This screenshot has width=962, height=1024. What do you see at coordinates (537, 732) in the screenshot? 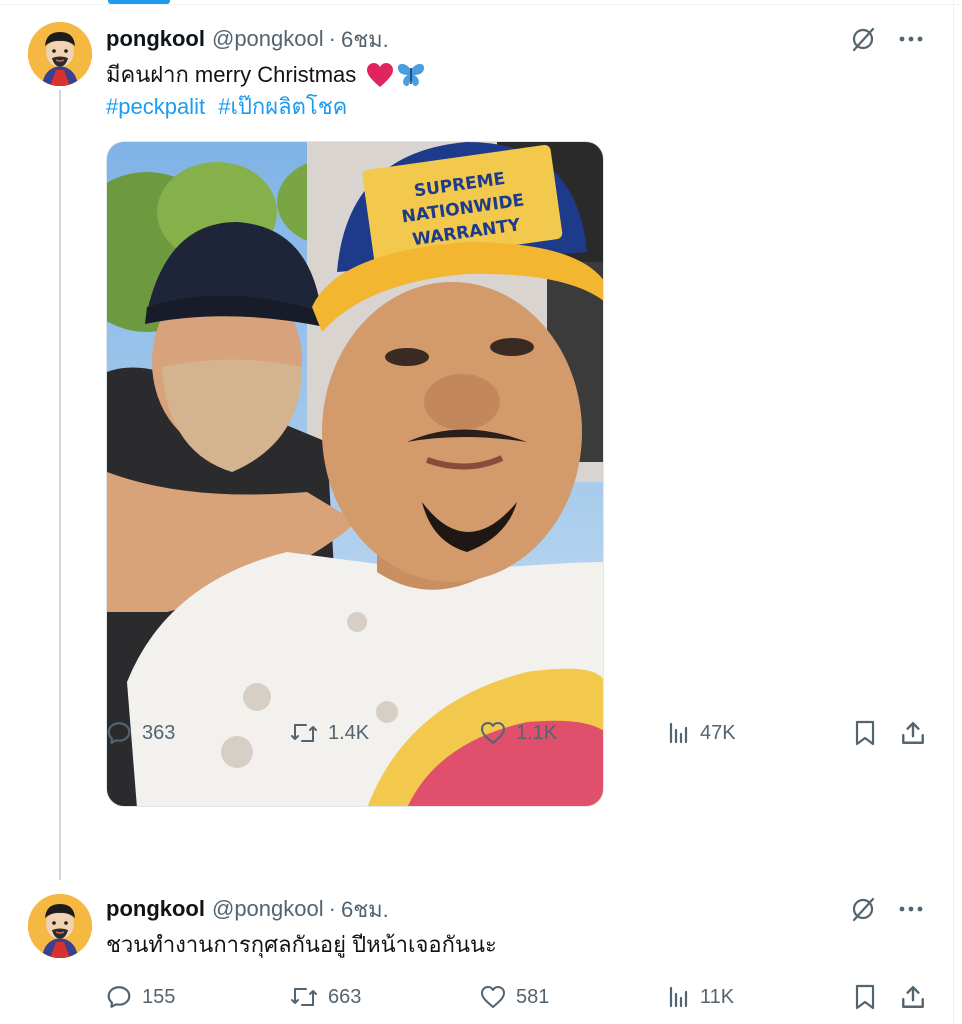
I see `like-count: 1.1K` at bounding box center [537, 732].